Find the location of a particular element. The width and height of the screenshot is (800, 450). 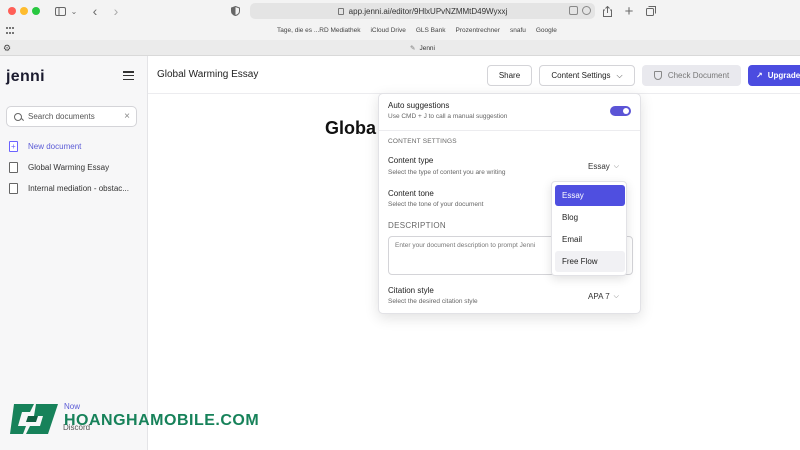

grid-icon is located at coordinates (10, 31).